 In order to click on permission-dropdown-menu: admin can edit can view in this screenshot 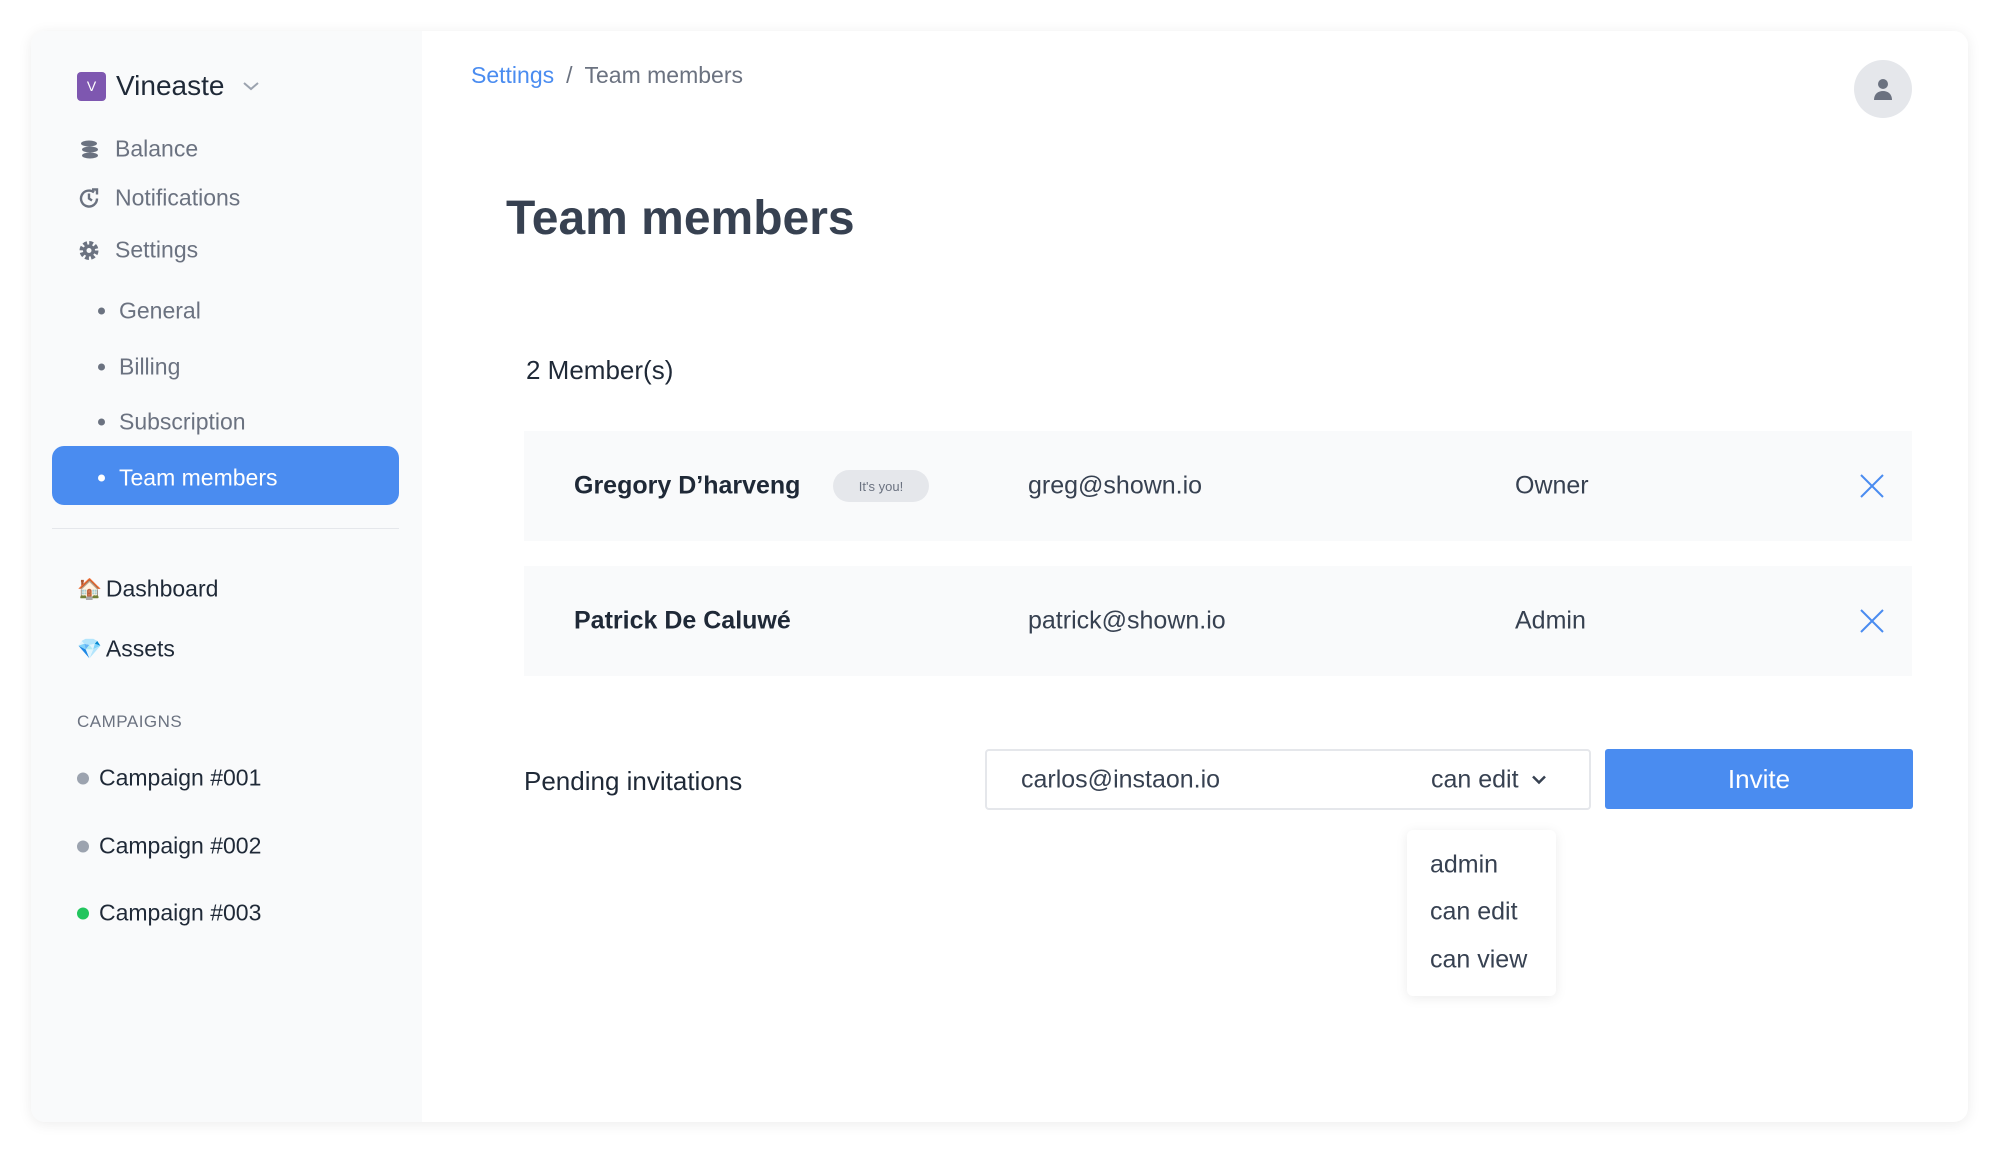, I will do `click(1481, 913)`.